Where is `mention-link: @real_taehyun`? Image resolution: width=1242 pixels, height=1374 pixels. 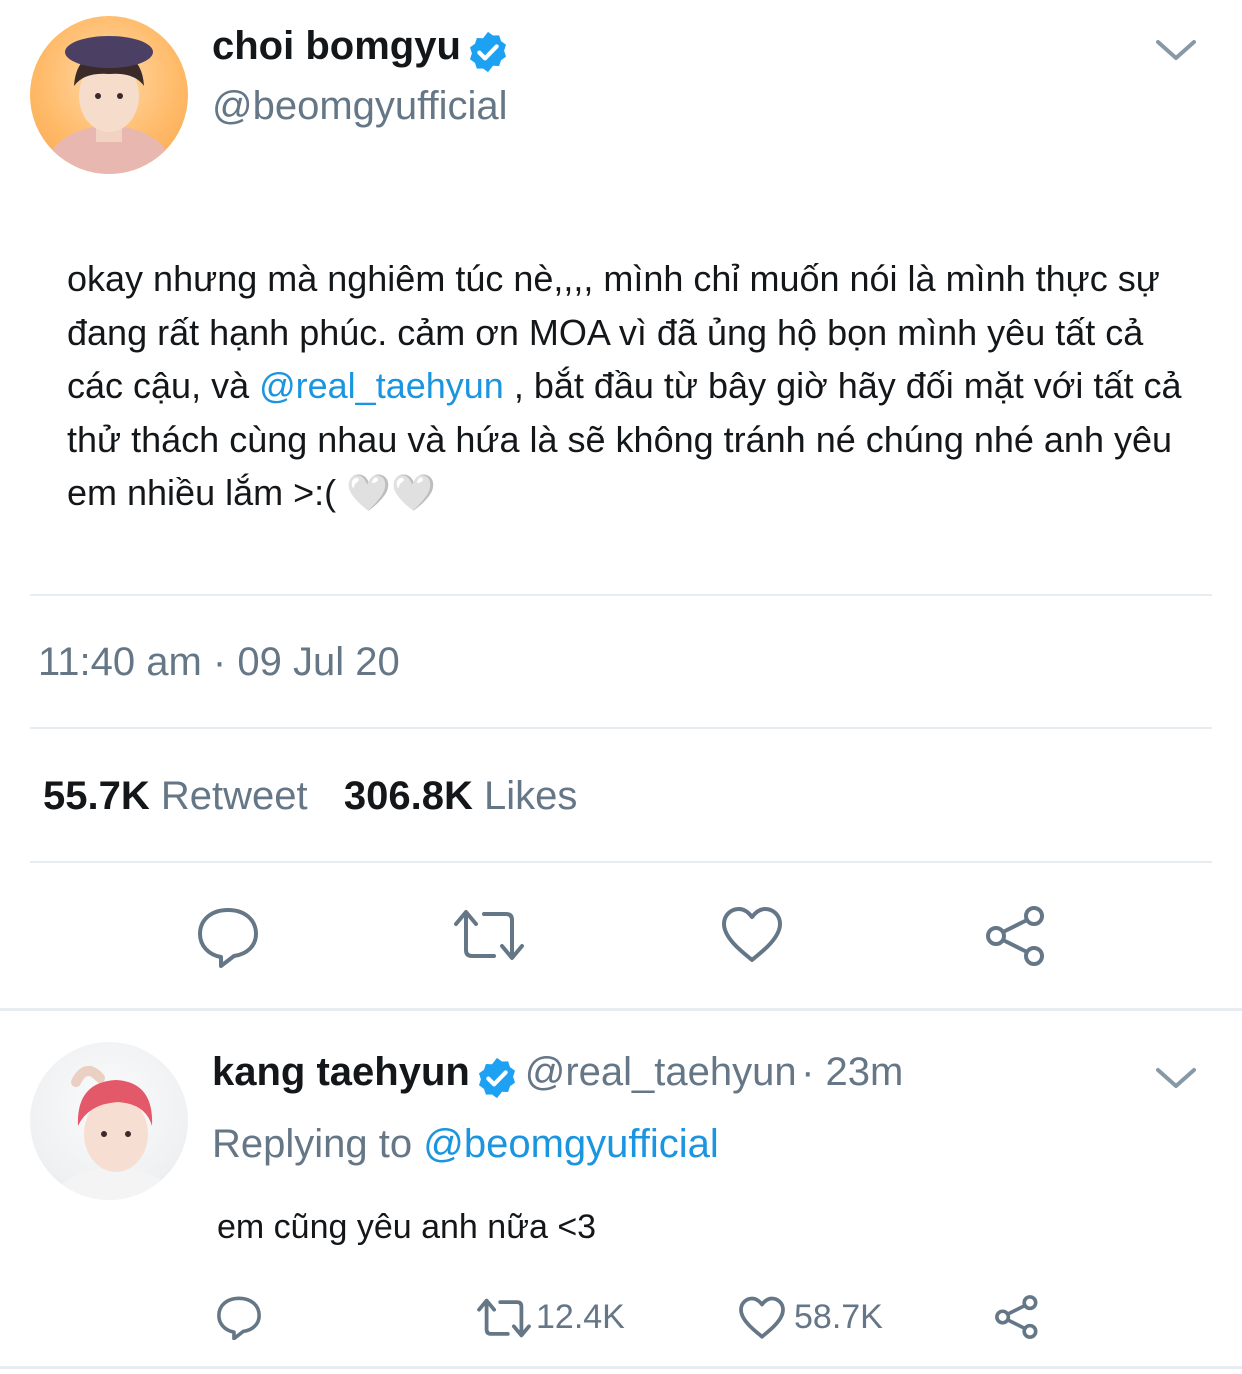
mention-link: @real_taehyun is located at coordinates (381, 385).